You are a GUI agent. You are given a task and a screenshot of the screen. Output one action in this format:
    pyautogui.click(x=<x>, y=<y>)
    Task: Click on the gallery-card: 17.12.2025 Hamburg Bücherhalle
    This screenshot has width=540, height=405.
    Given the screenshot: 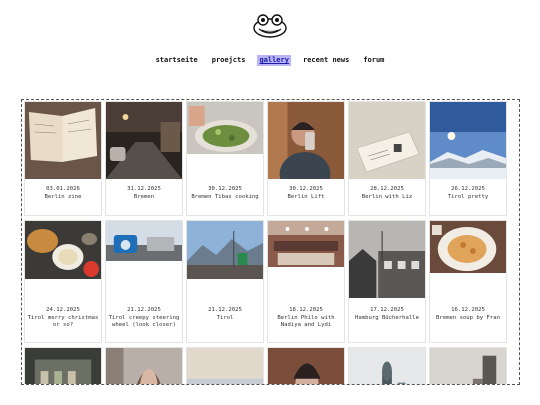 What is the action you would take?
    pyautogui.click(x=387, y=281)
    